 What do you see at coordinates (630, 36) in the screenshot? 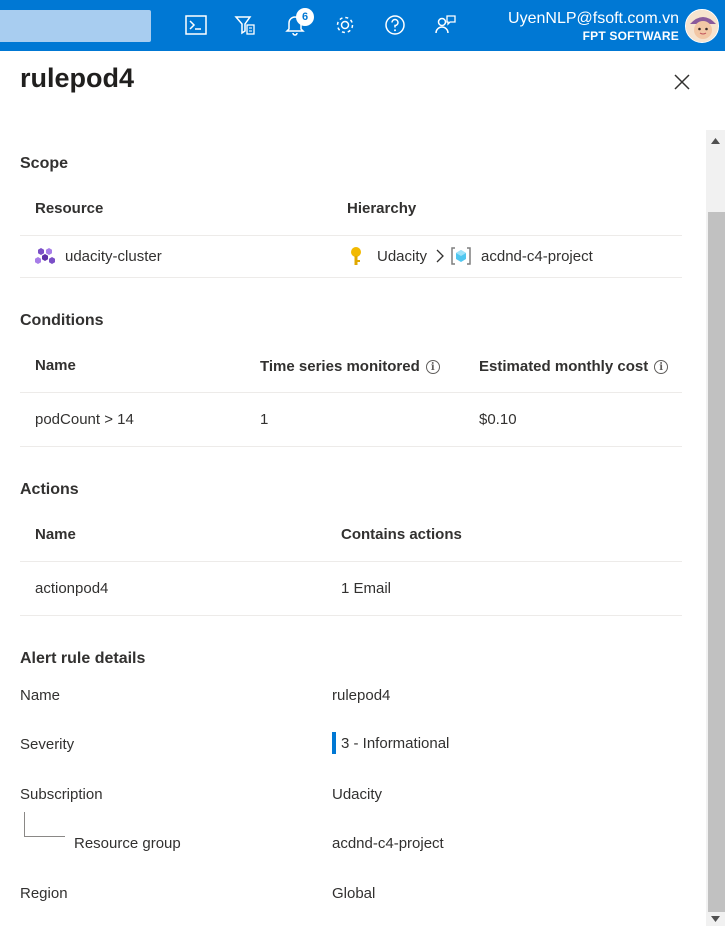
I see `account-org: FPT SOFTWARE` at bounding box center [630, 36].